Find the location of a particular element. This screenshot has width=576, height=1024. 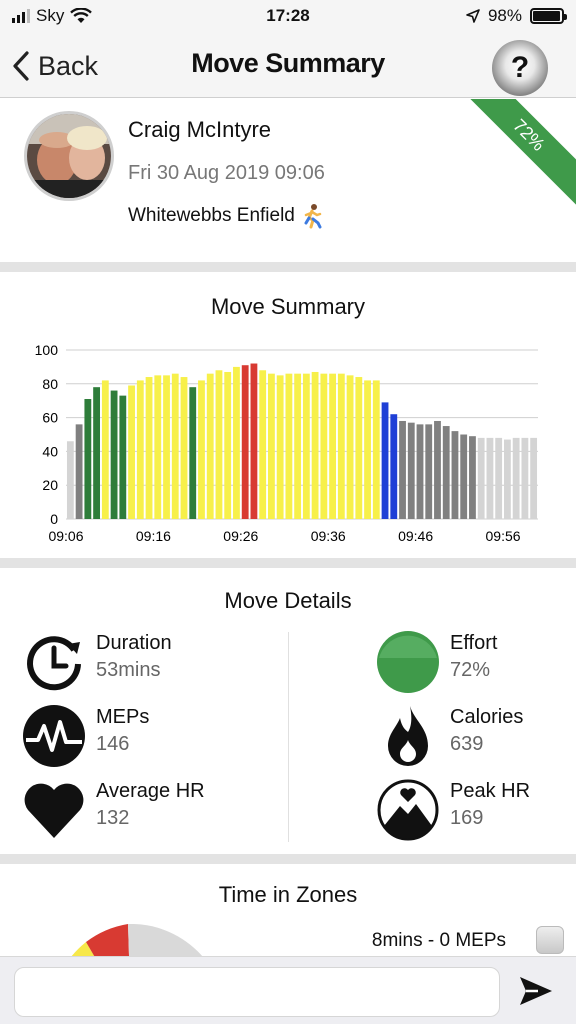

meps-label: MEPs is located at coordinates (123, 717).